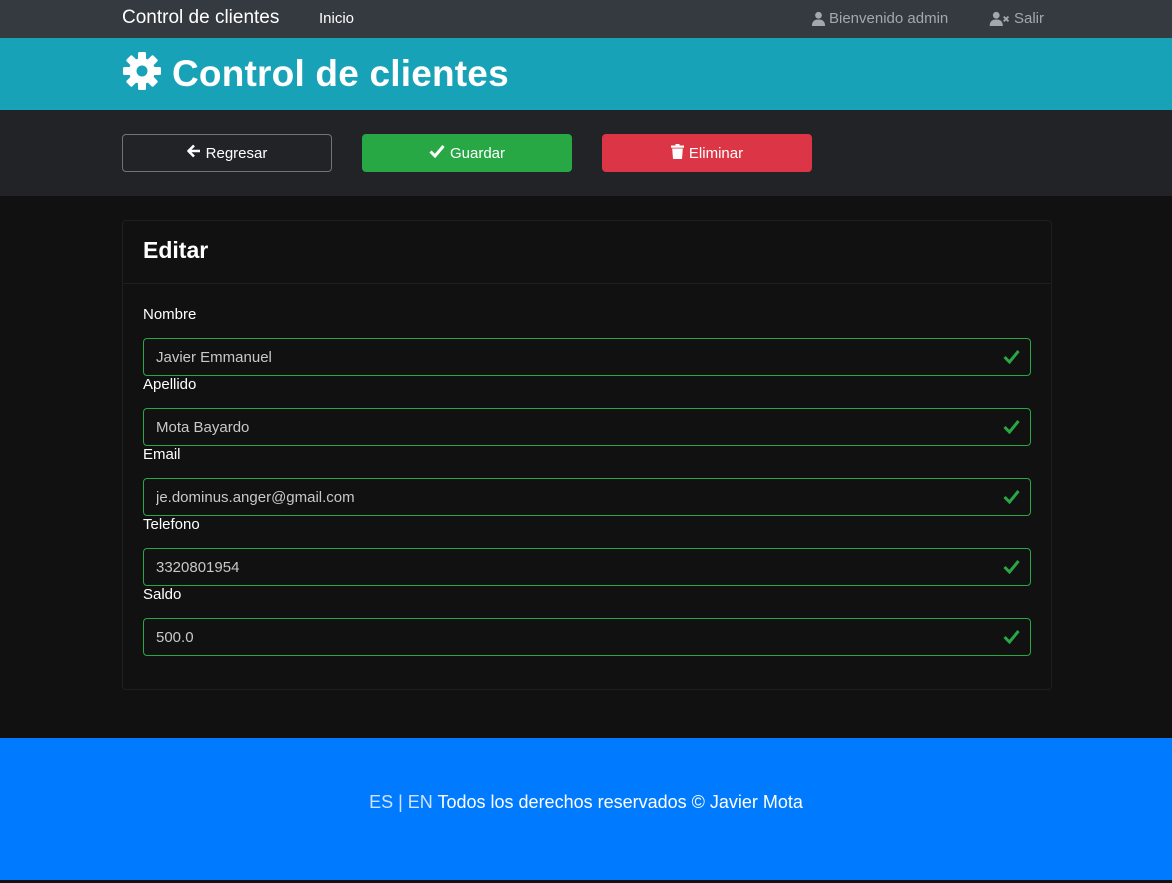 This screenshot has width=1172, height=883. I want to click on nav-welcome-link: Bienvenido admin, so click(879, 18).